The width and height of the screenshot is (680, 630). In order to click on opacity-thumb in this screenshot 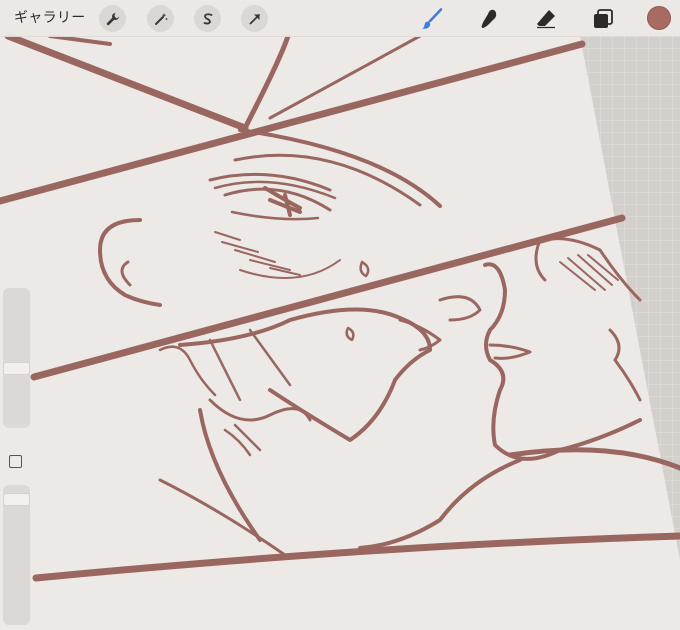, I will do `click(16, 499)`.